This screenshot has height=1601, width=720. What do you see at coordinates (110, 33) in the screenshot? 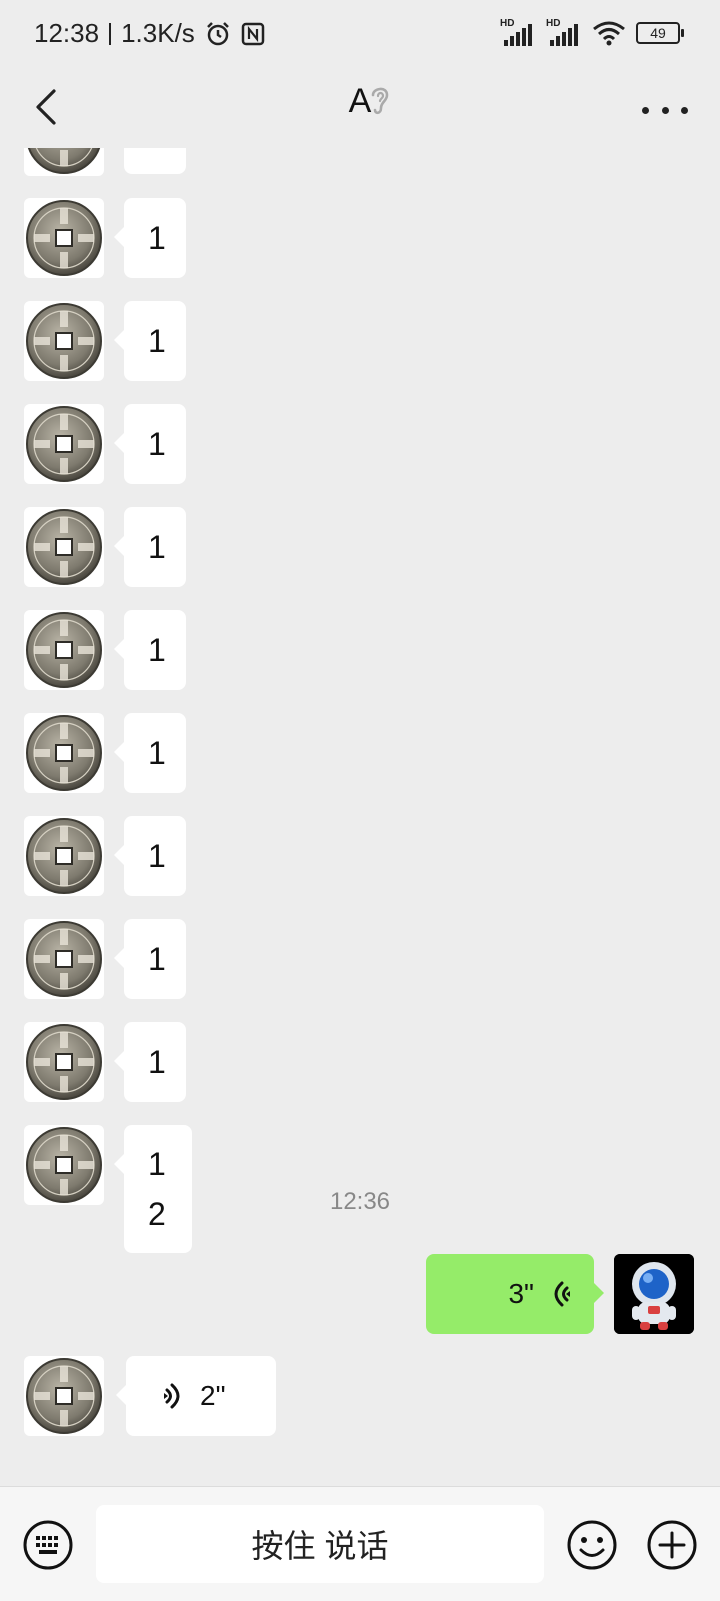
I see `status-divider` at bounding box center [110, 33].